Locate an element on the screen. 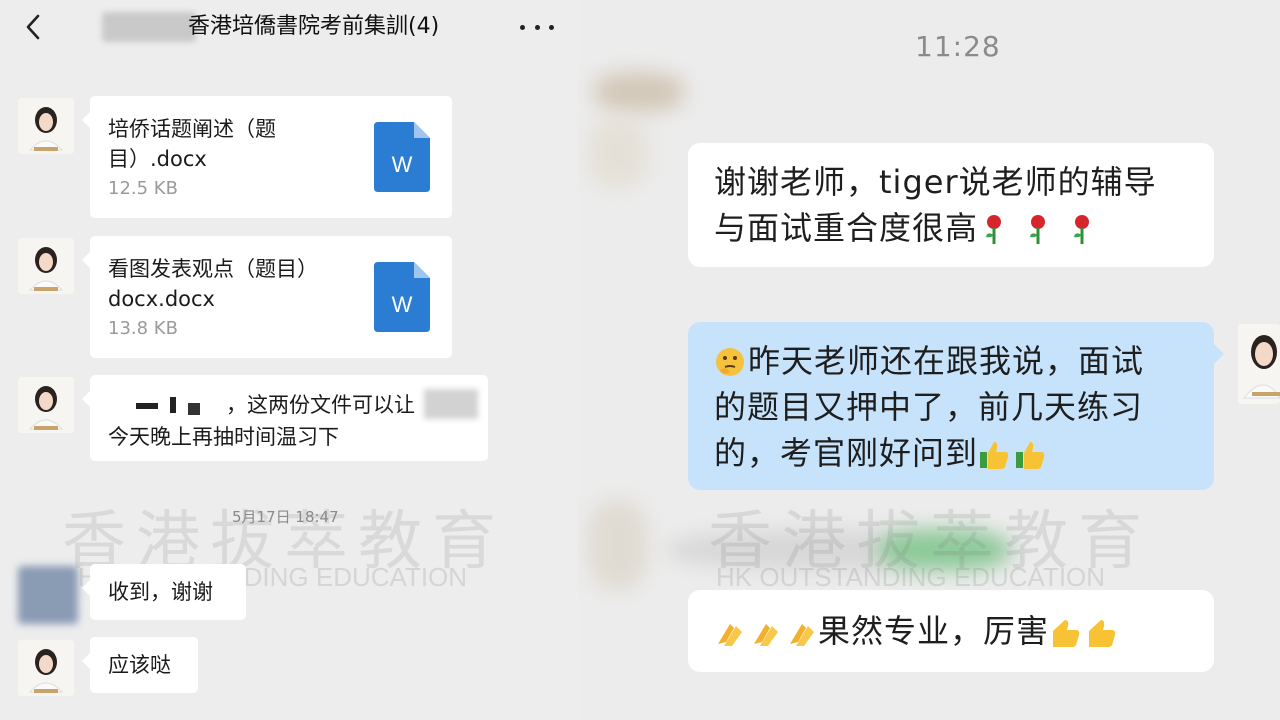 The image size is (1280, 720). file-name: 培侨话题阐述（题目）.docx is located at coordinates (192, 144).